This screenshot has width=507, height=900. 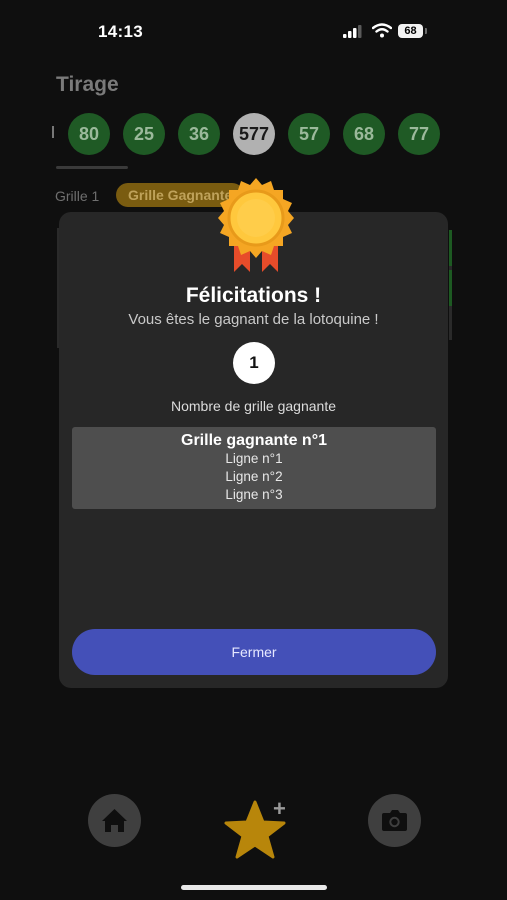 I want to click on draw-ball: 68, so click(x=364, y=134).